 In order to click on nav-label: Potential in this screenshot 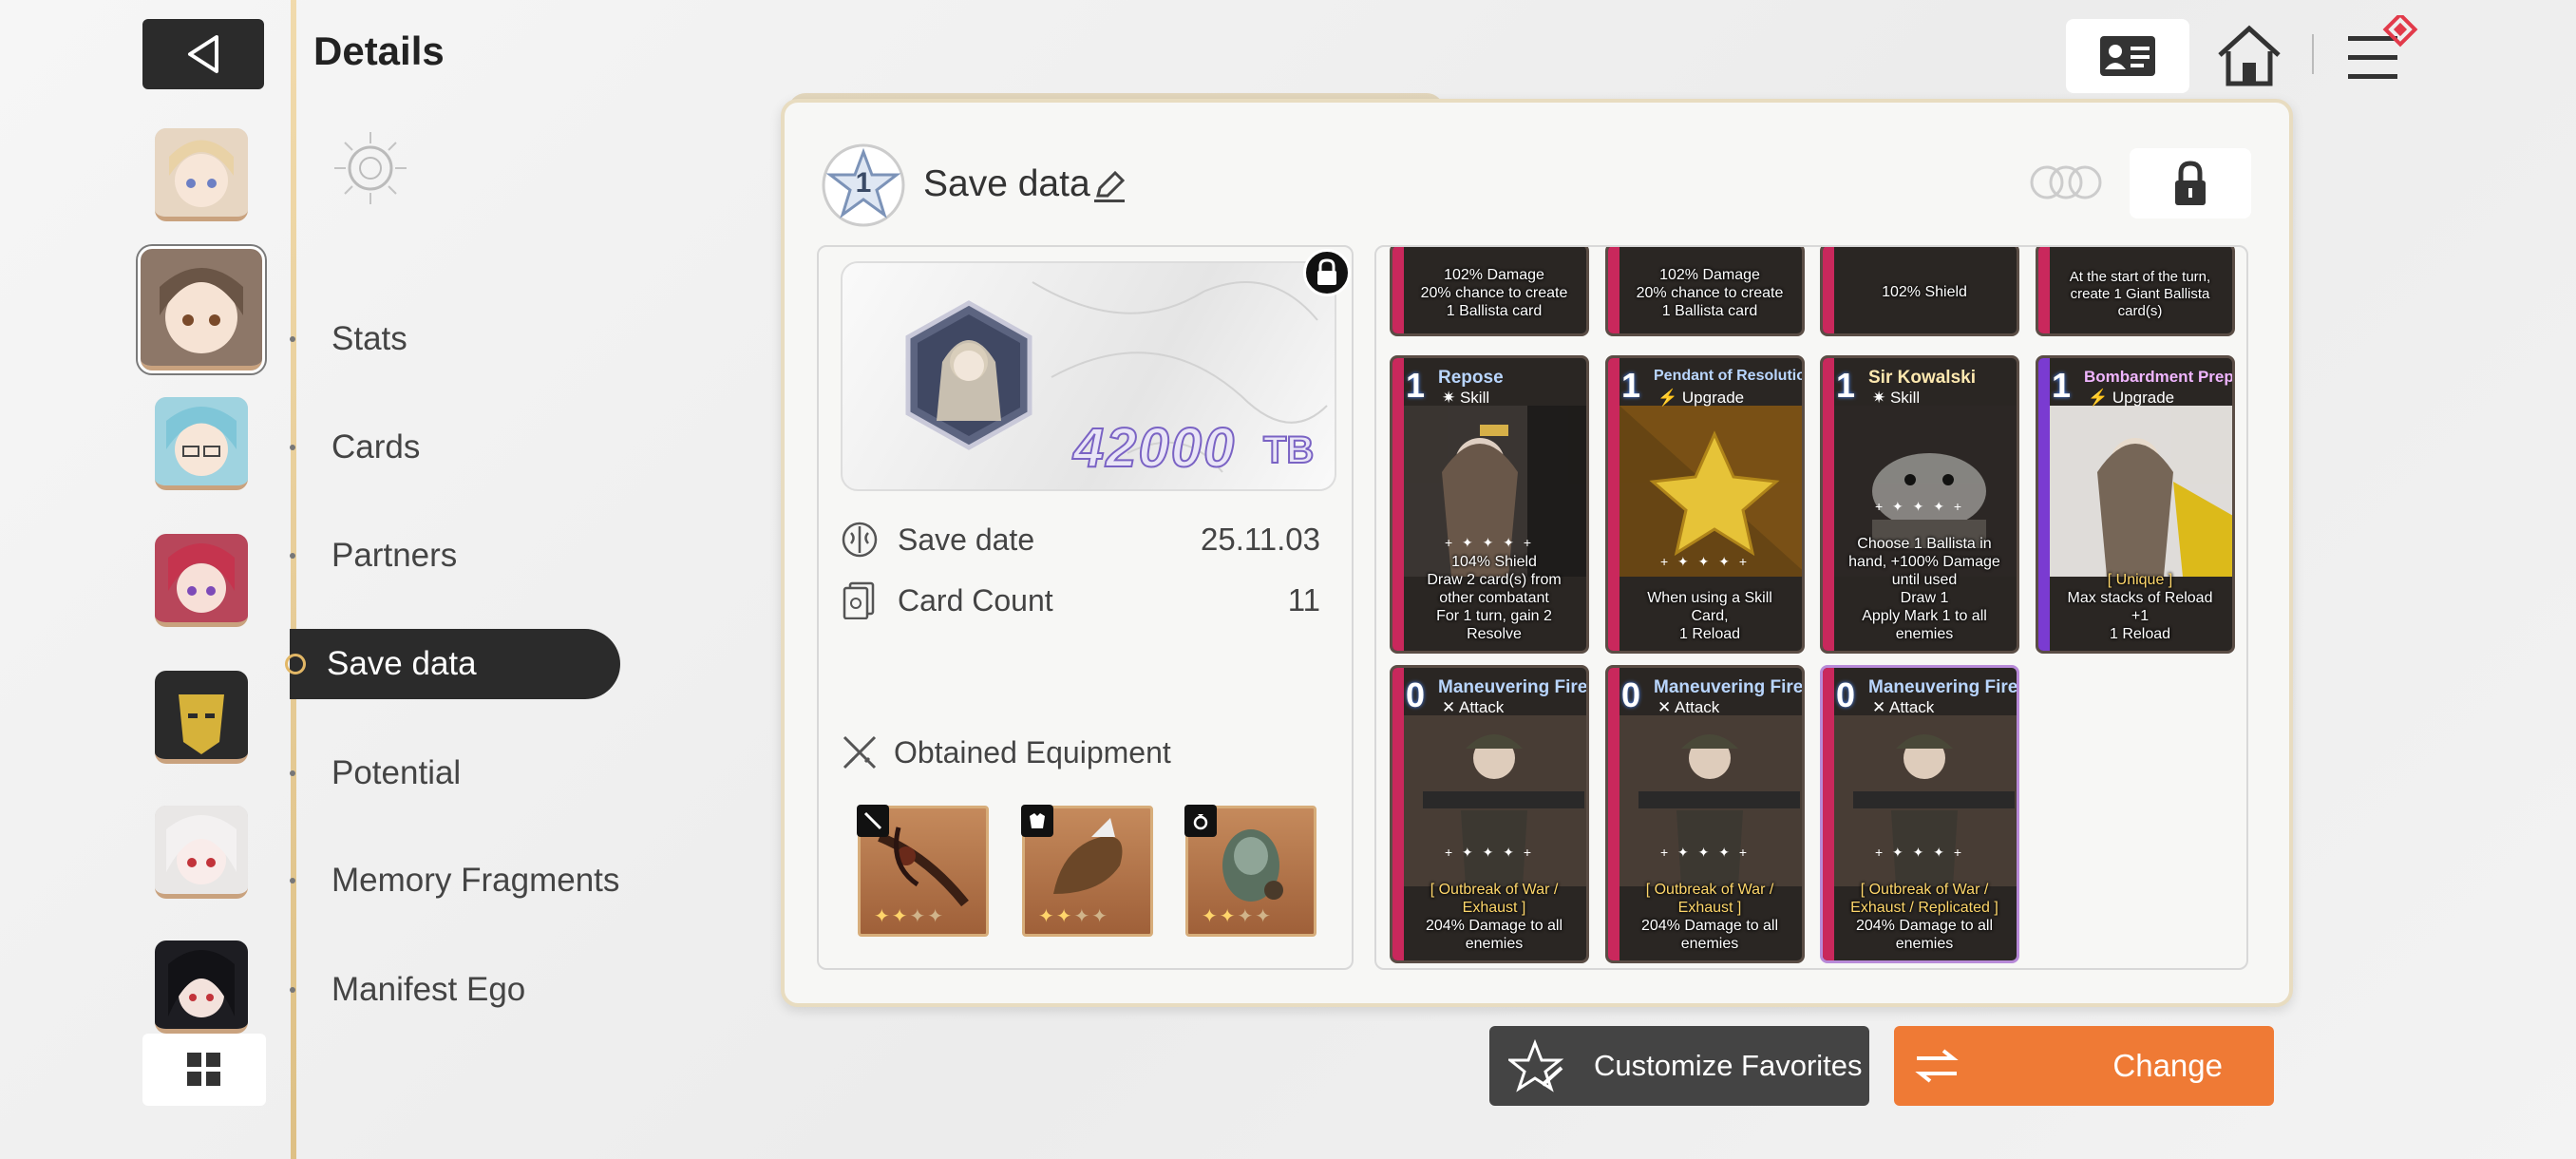, I will do `click(396, 772)`.